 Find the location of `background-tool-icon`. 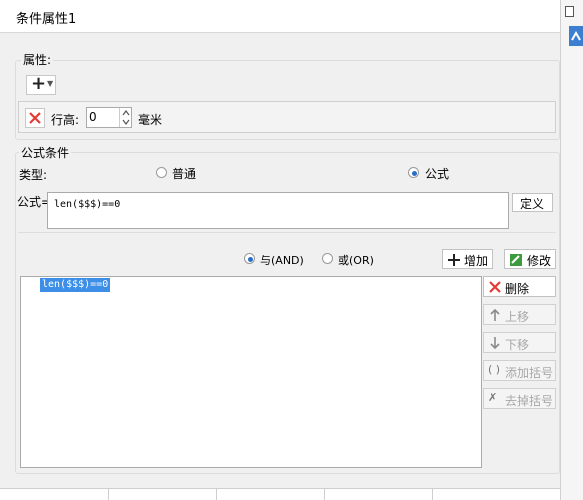

background-tool-icon is located at coordinates (576, 36).